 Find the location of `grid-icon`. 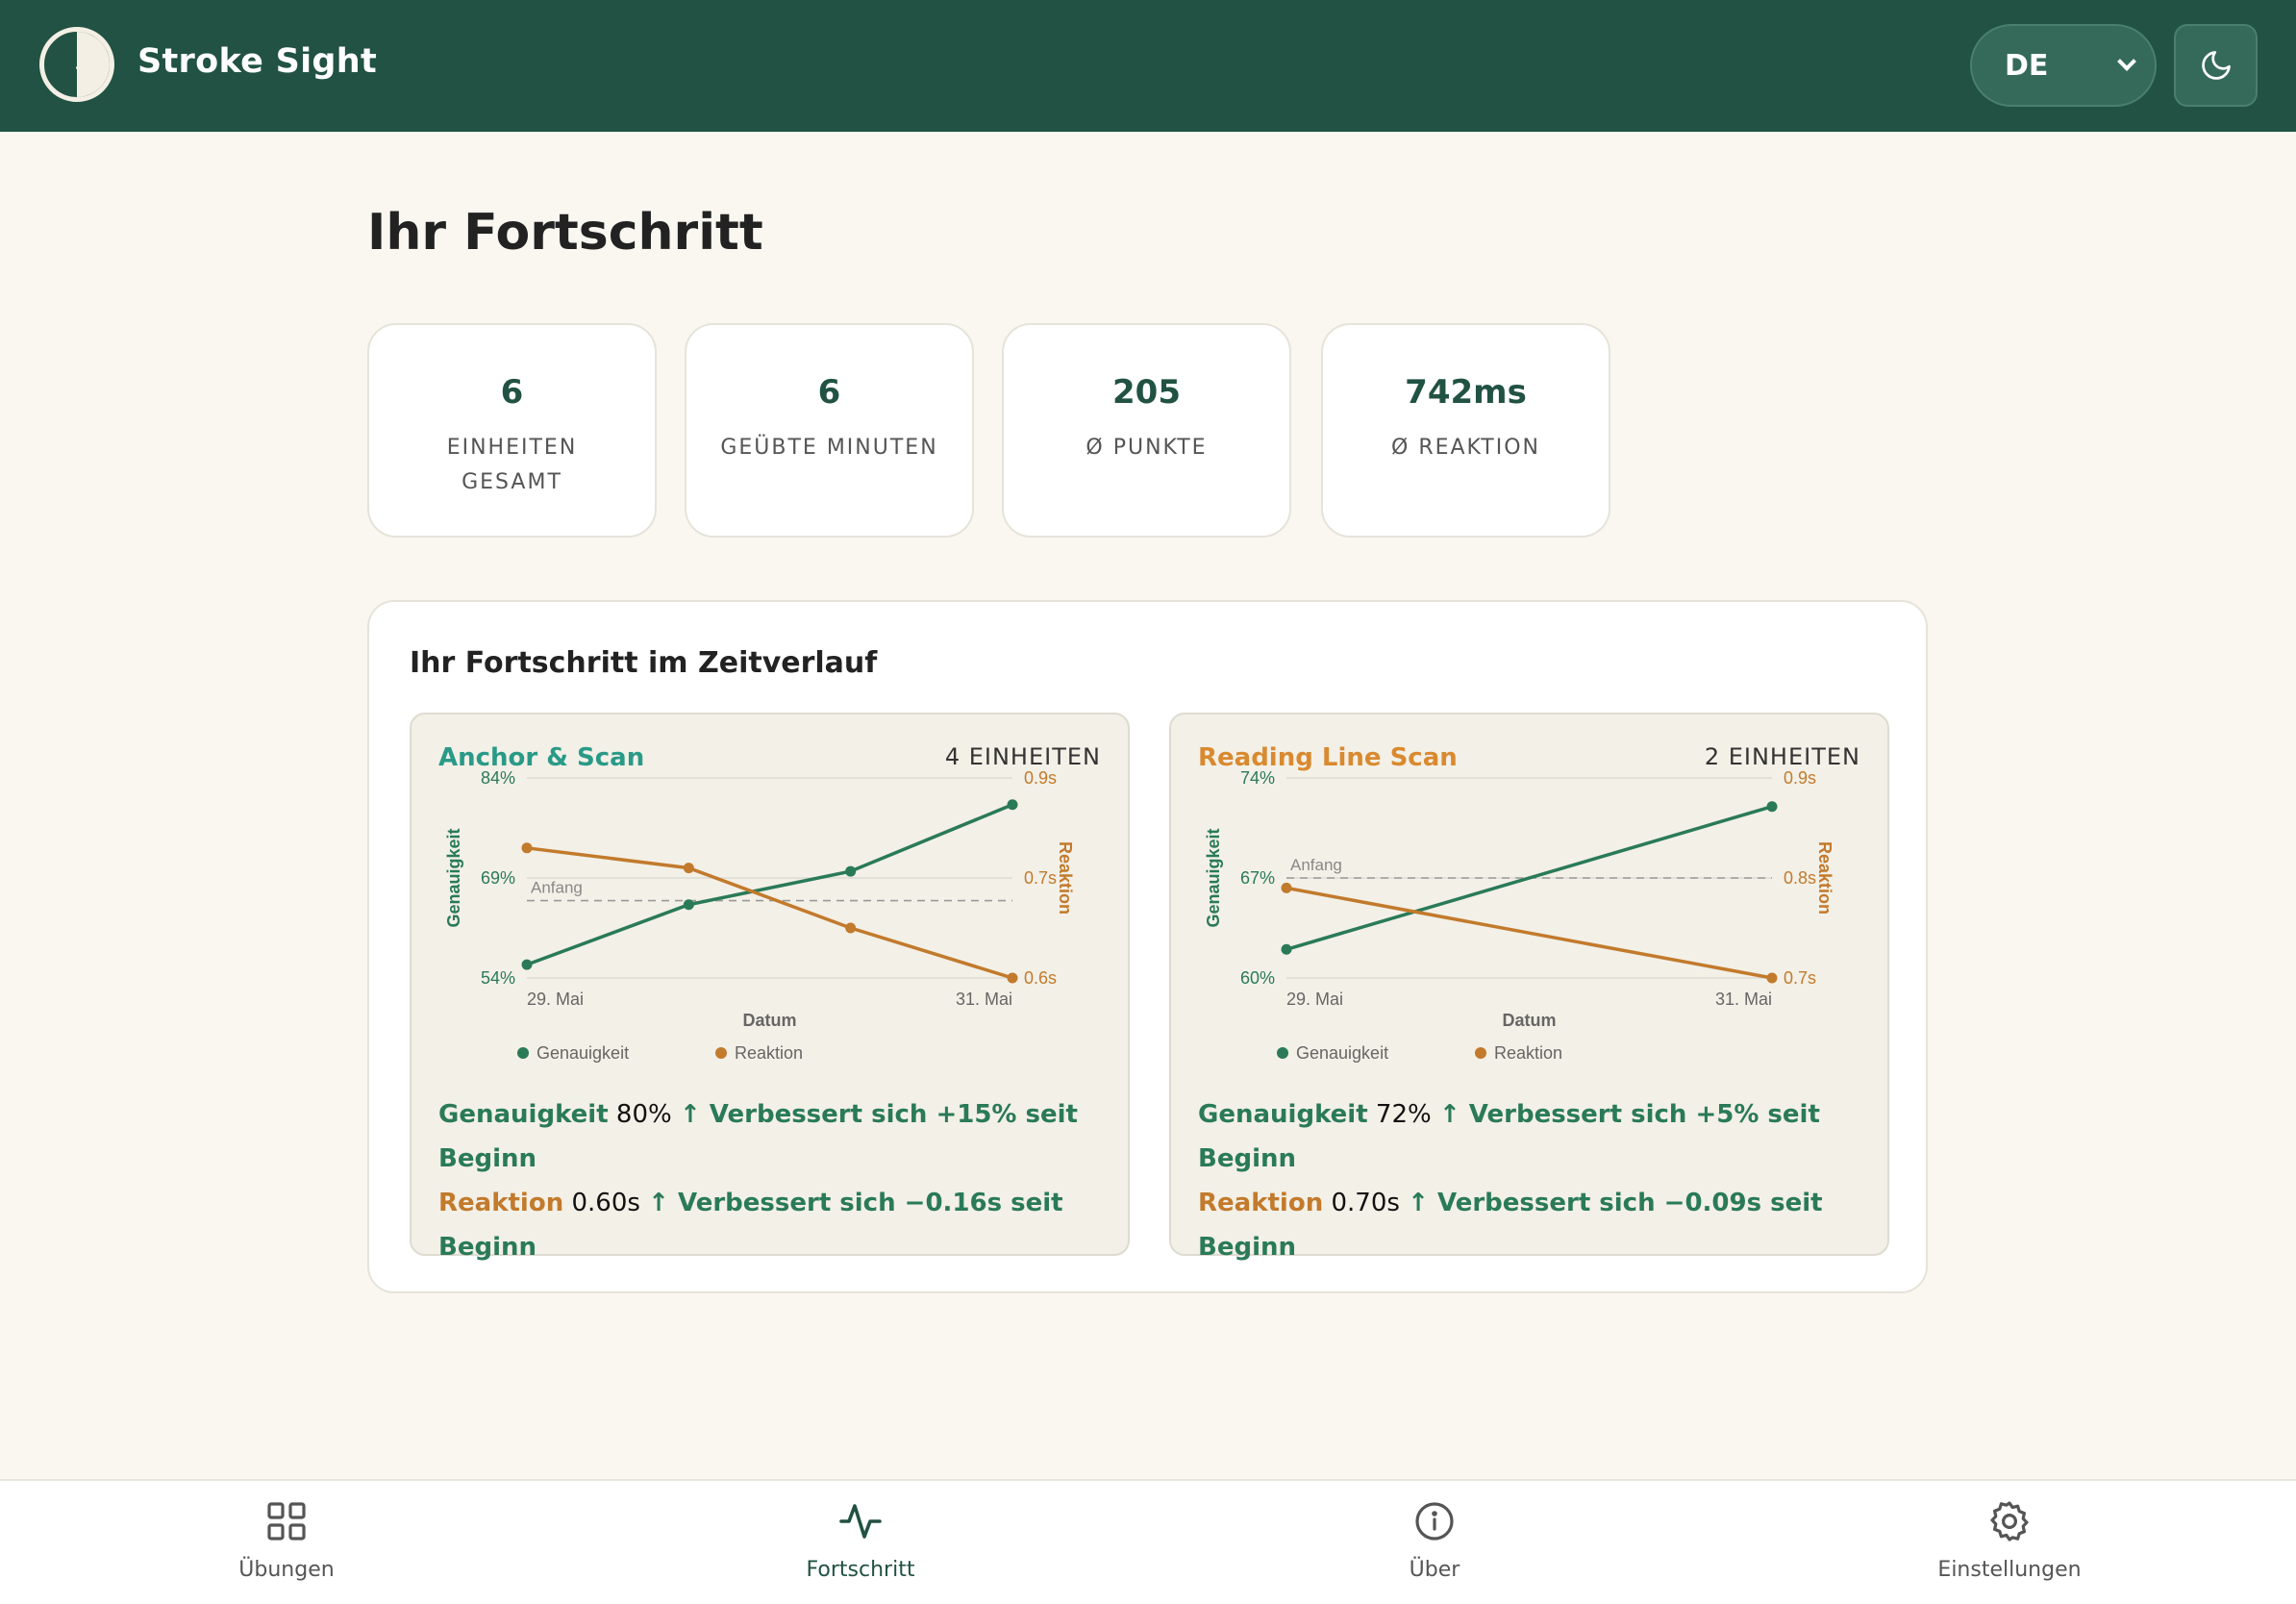

grid-icon is located at coordinates (286, 1521).